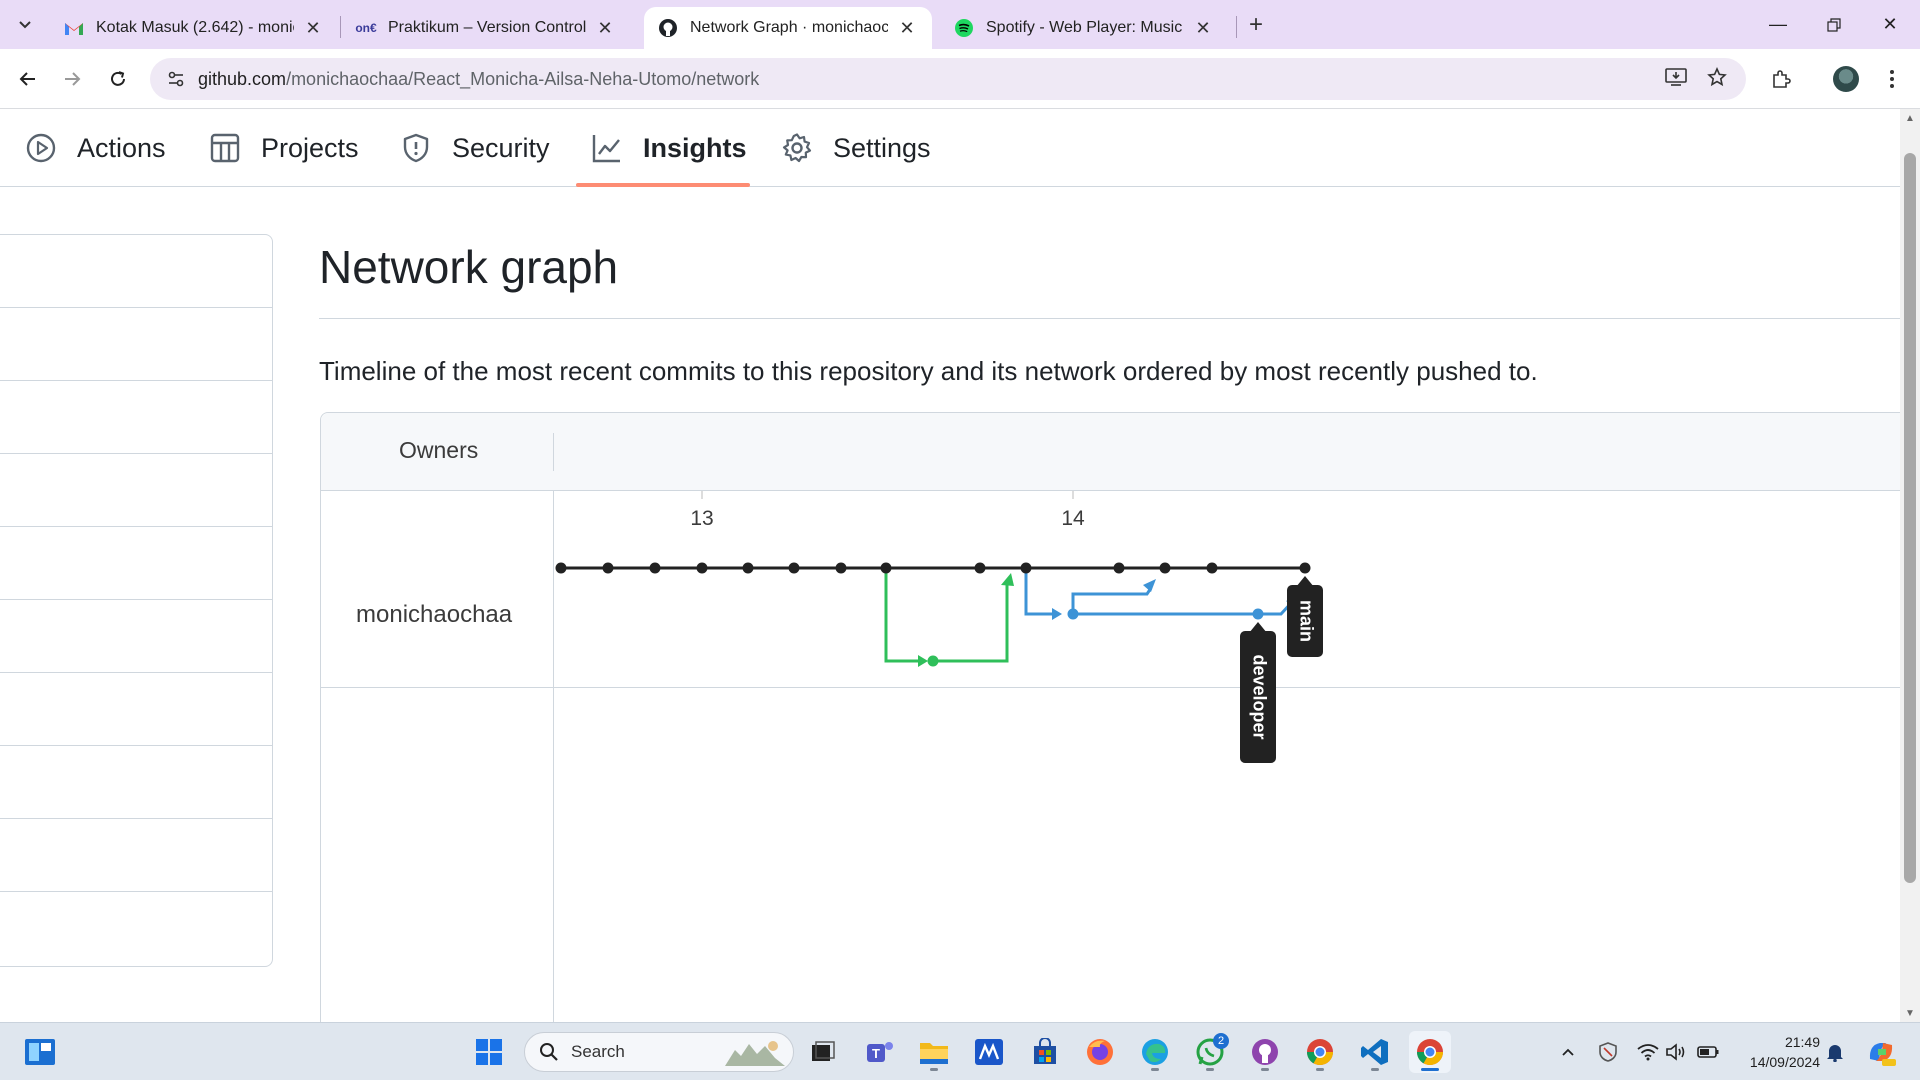 This screenshot has width=1920, height=1080. I want to click on tab-insights: Insights, so click(669, 148).